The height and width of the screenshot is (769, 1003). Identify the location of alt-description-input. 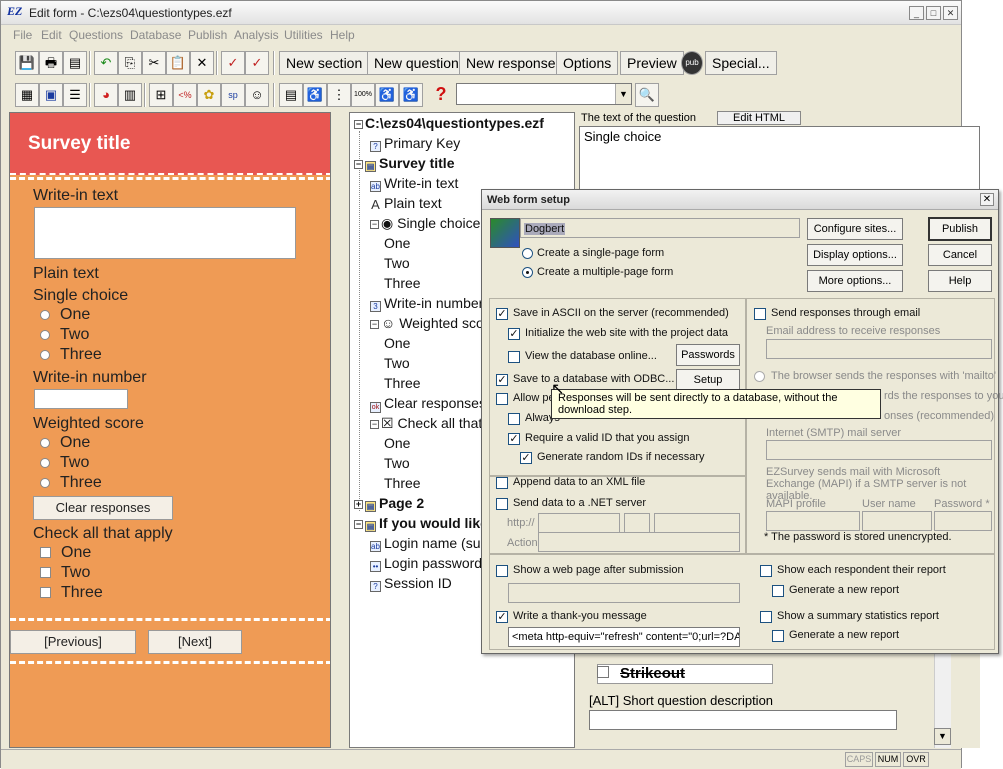
(743, 720).